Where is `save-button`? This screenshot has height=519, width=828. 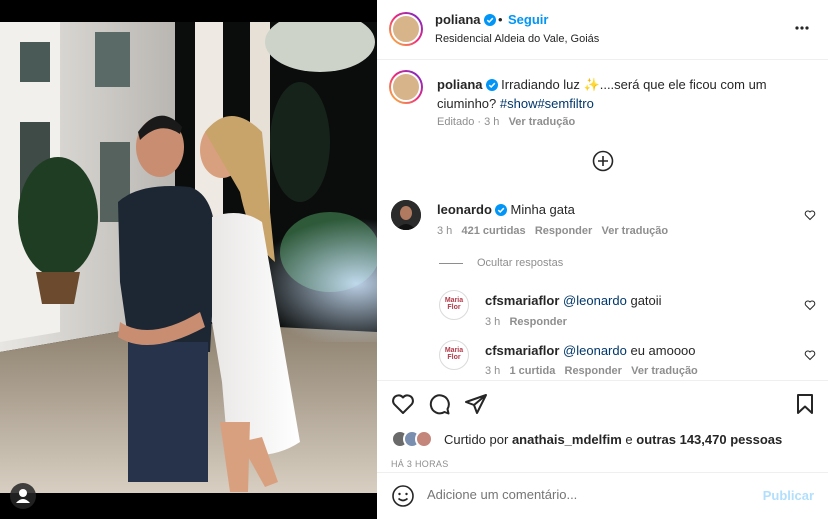 save-button is located at coordinates (805, 406).